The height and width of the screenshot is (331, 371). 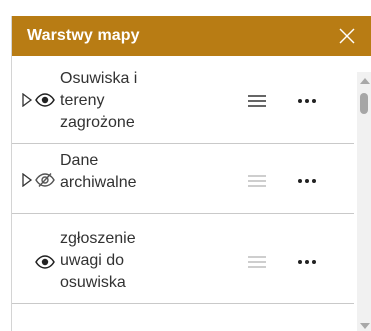 I want to click on panel-header: Warstwy mapy, so click(x=191, y=36).